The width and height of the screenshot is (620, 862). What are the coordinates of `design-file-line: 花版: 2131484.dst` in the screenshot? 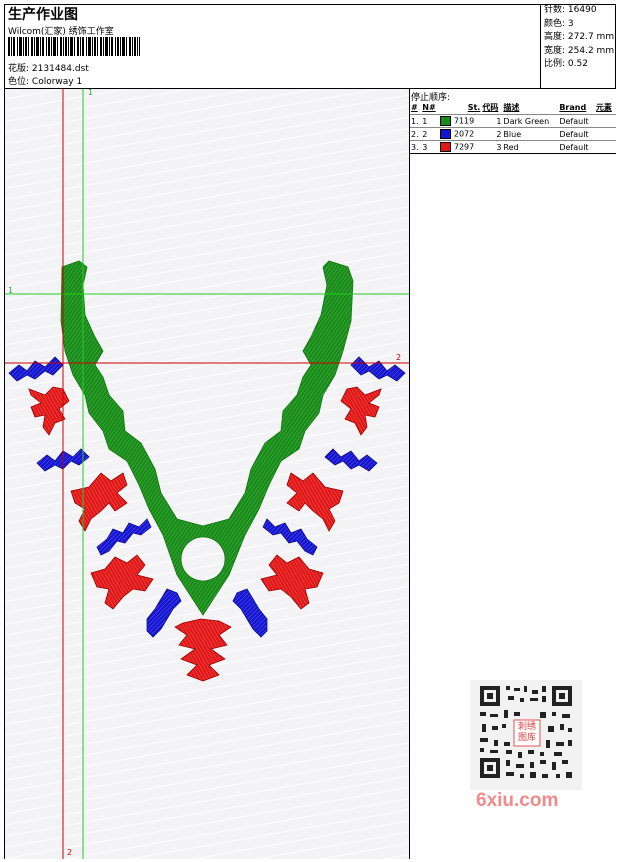 It's located at (48, 67).